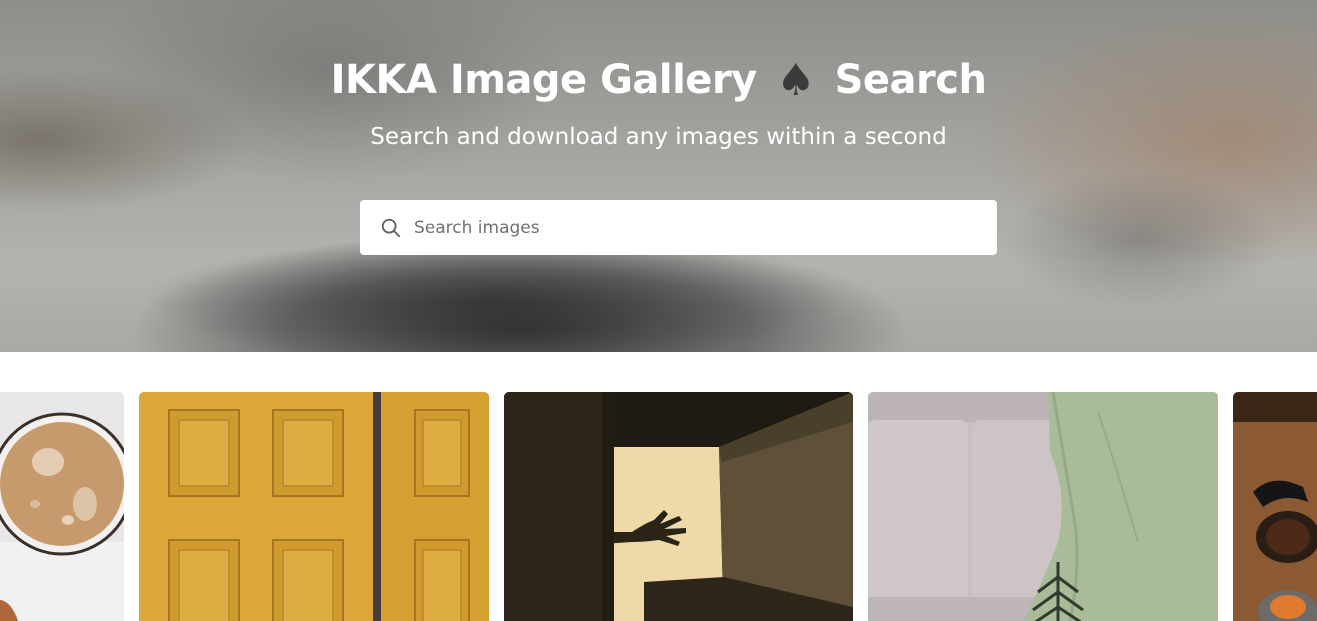 This screenshot has width=1317, height=621. I want to click on hero-background-shape, so click(1140, 240).